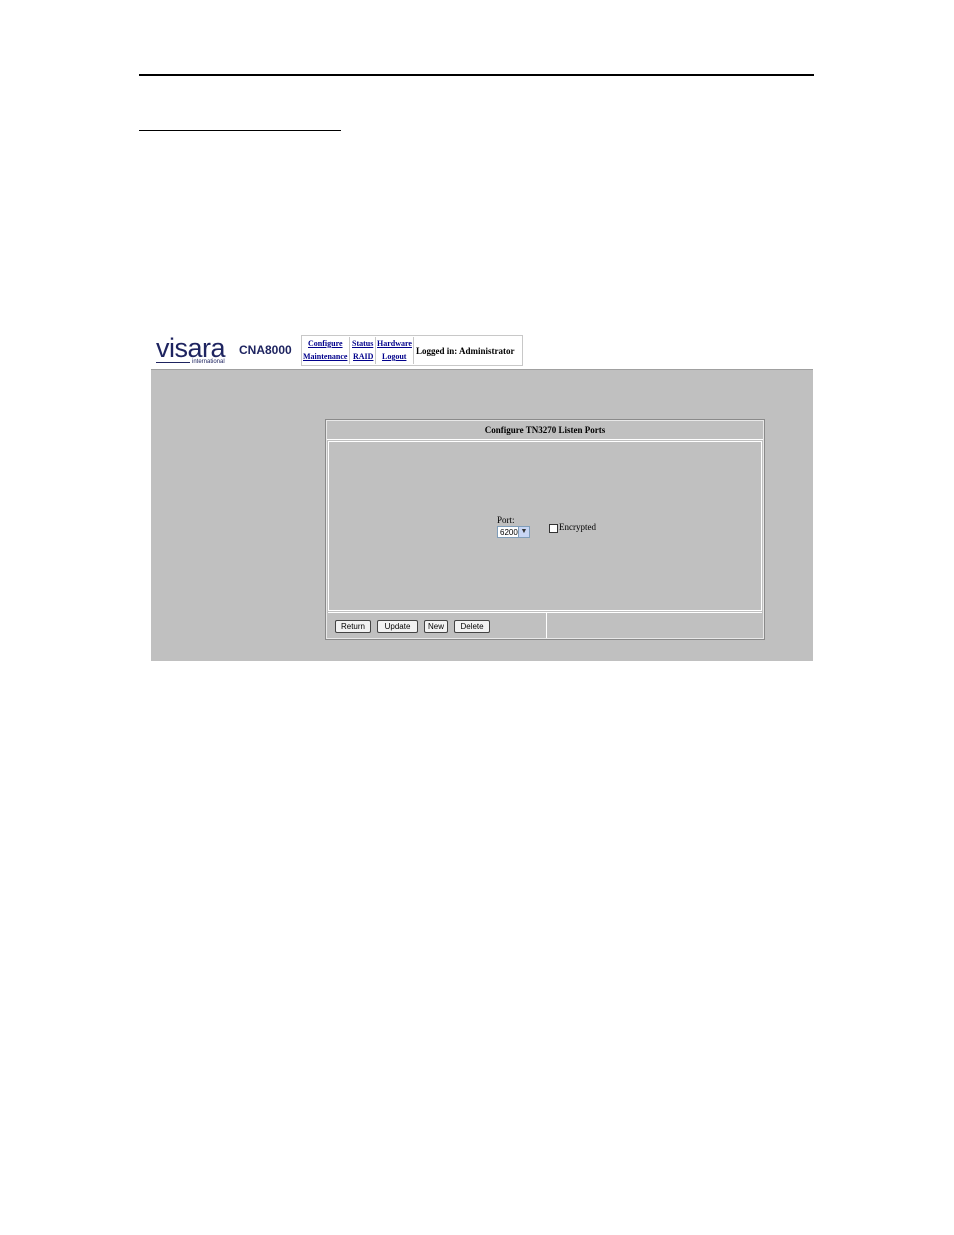 The height and width of the screenshot is (1235, 954). I want to click on nav-raid-link: RAID, so click(363, 356).